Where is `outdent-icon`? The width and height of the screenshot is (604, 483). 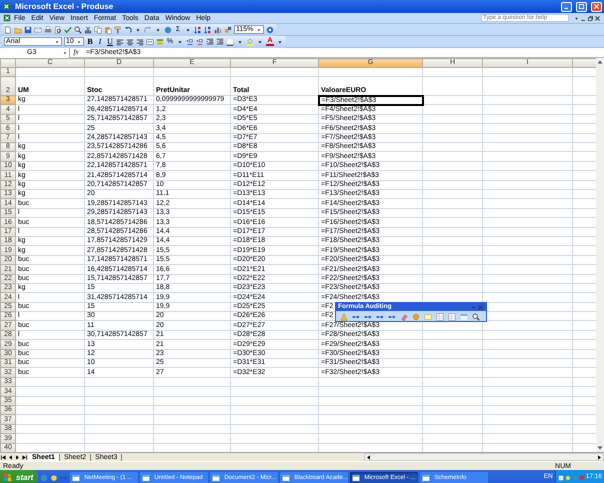 outdent-icon is located at coordinates (210, 42).